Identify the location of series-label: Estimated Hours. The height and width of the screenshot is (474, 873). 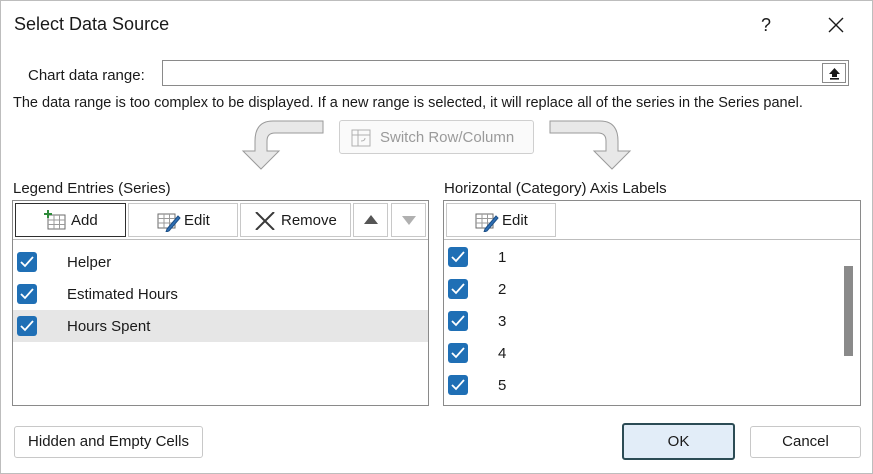
(122, 294).